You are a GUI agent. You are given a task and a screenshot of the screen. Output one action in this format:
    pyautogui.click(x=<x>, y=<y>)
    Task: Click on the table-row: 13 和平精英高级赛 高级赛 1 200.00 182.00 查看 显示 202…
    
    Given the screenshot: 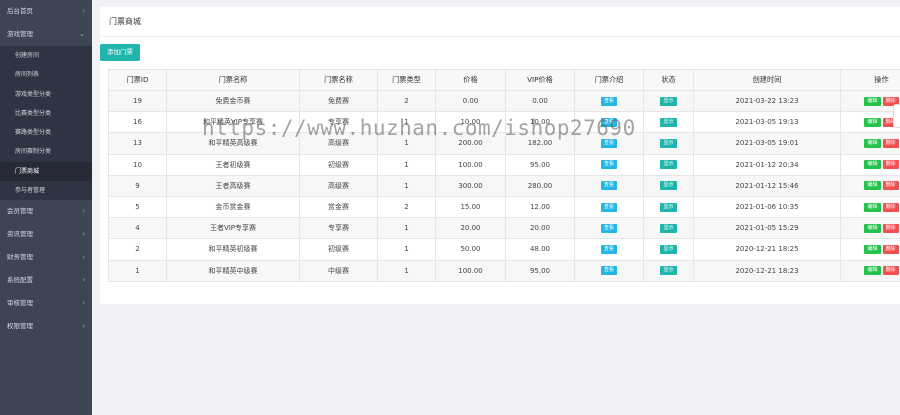 What is the action you would take?
    pyautogui.click(x=504, y=143)
    